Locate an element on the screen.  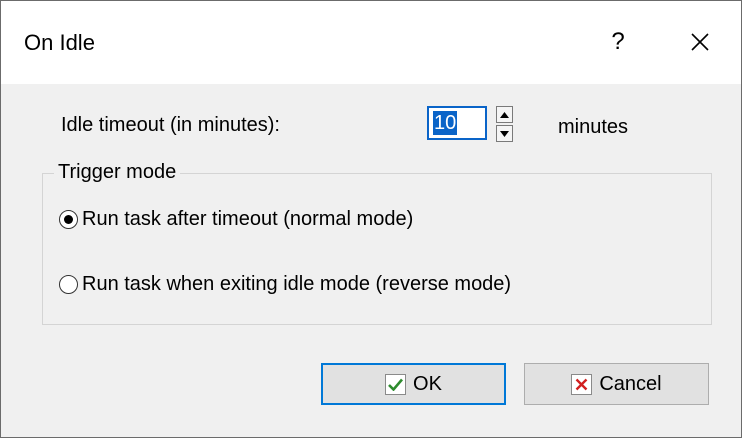
idle-timeout-spinner is located at coordinates (504, 124).